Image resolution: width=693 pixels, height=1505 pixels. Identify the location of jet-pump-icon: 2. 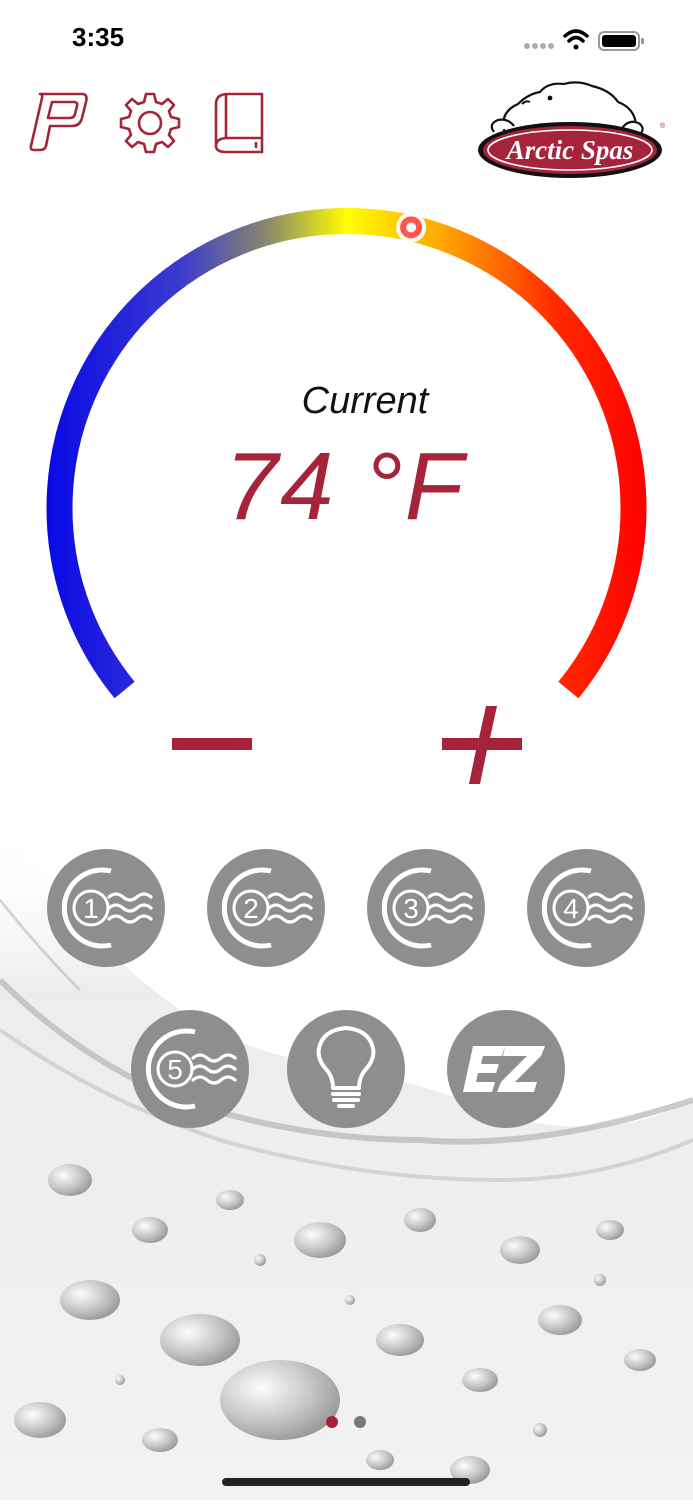
(267, 908).